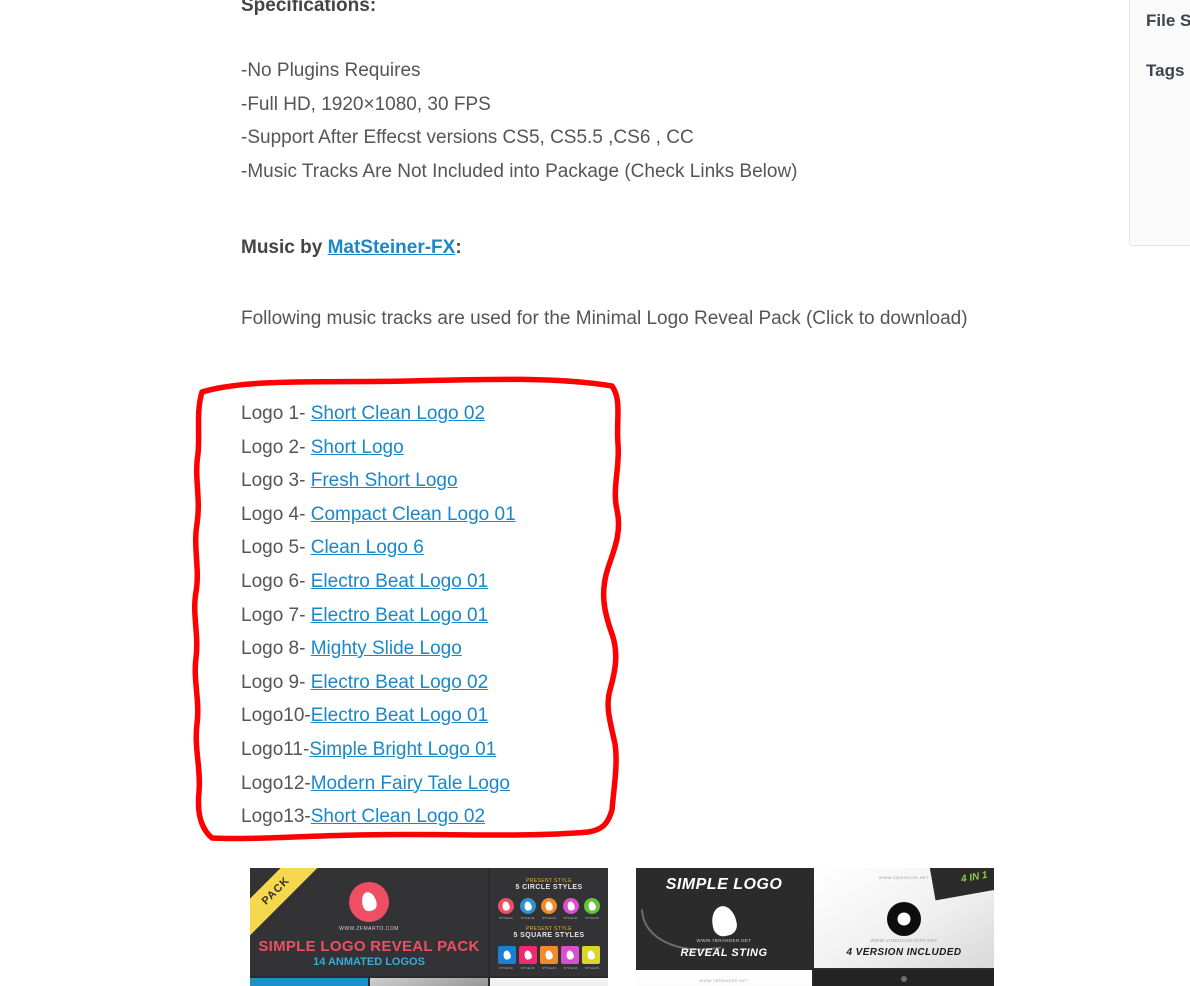 The width and height of the screenshot is (1190, 986). What do you see at coordinates (276, 447) in the screenshot?
I see `track-label: Logo 2-` at bounding box center [276, 447].